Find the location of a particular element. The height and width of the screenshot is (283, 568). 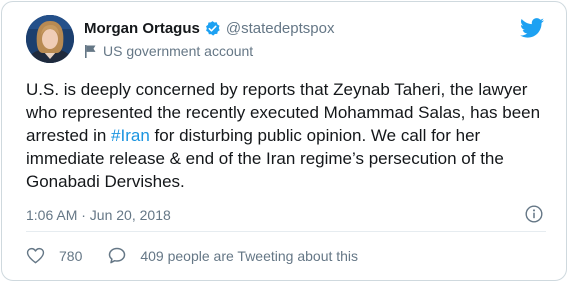

engagement-row: 780 409 people are Tweeting about this is located at coordinates (192, 255).